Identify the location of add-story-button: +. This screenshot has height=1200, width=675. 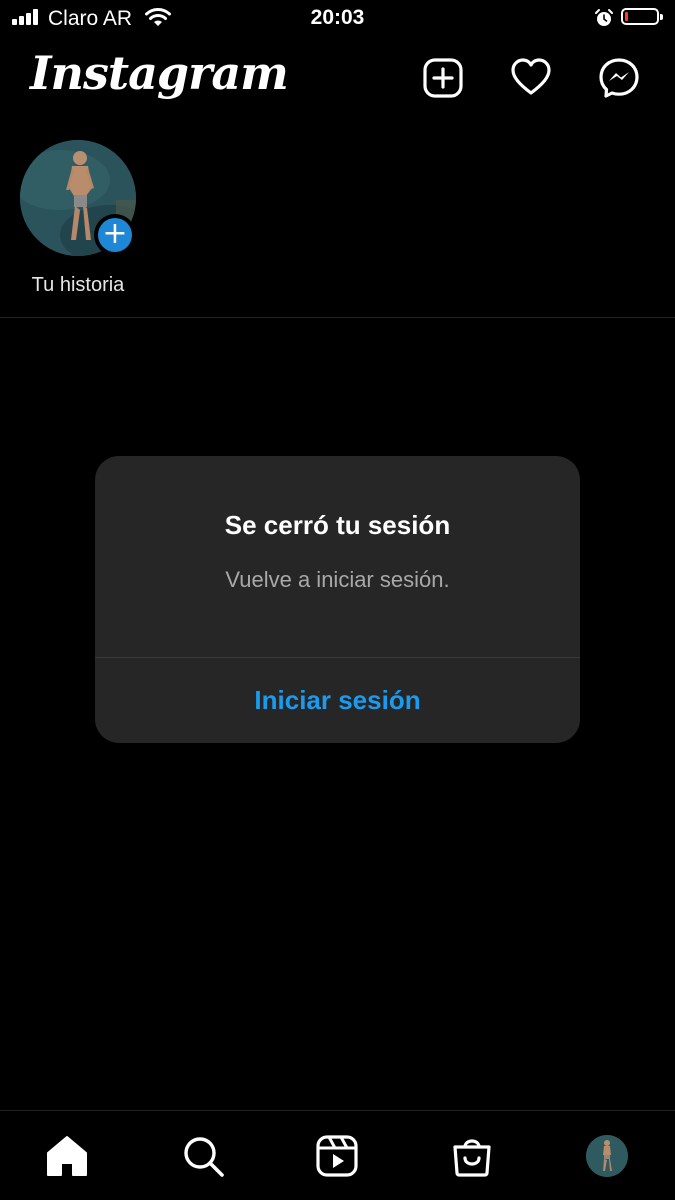
(115, 235).